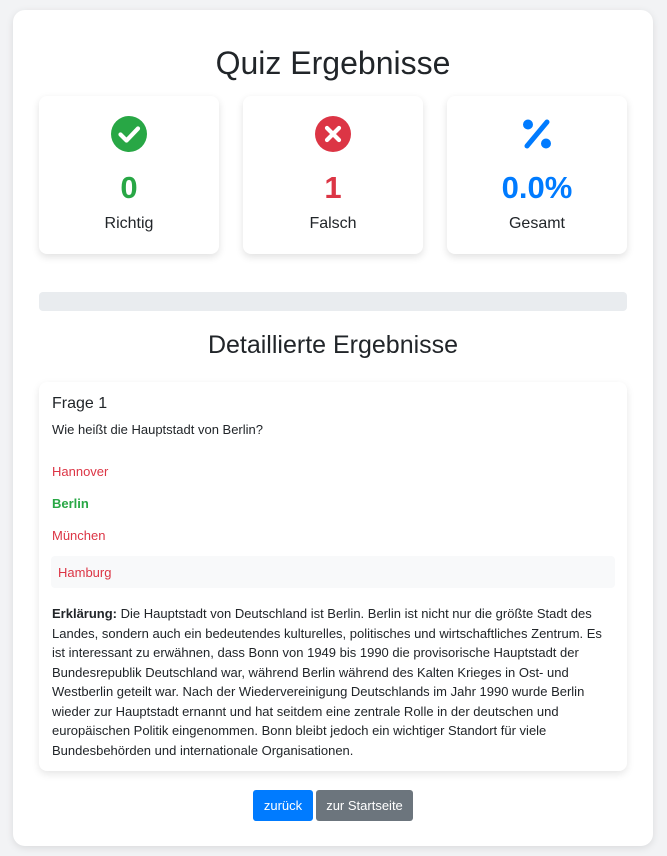 Image resolution: width=667 pixels, height=856 pixels. I want to click on stat-wrong: 1 Falsch, so click(333, 175).